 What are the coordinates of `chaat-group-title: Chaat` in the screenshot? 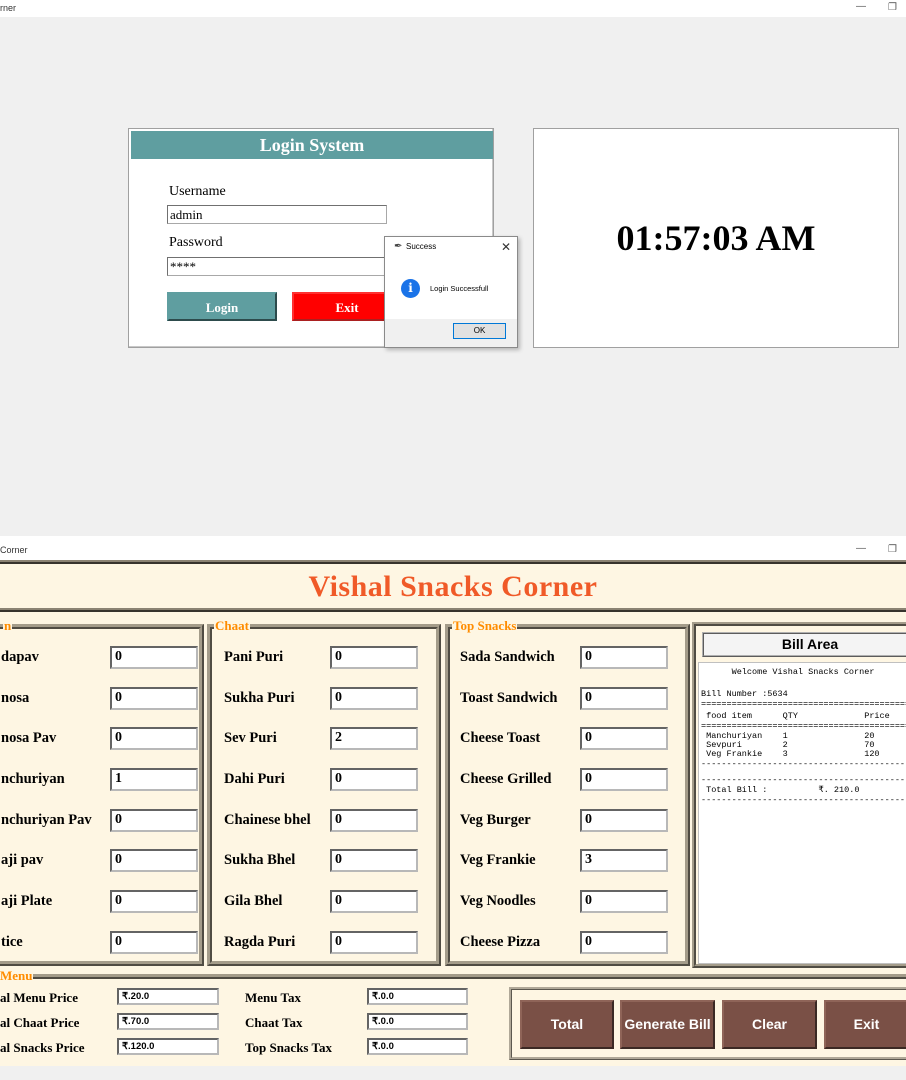 It's located at (232, 626).